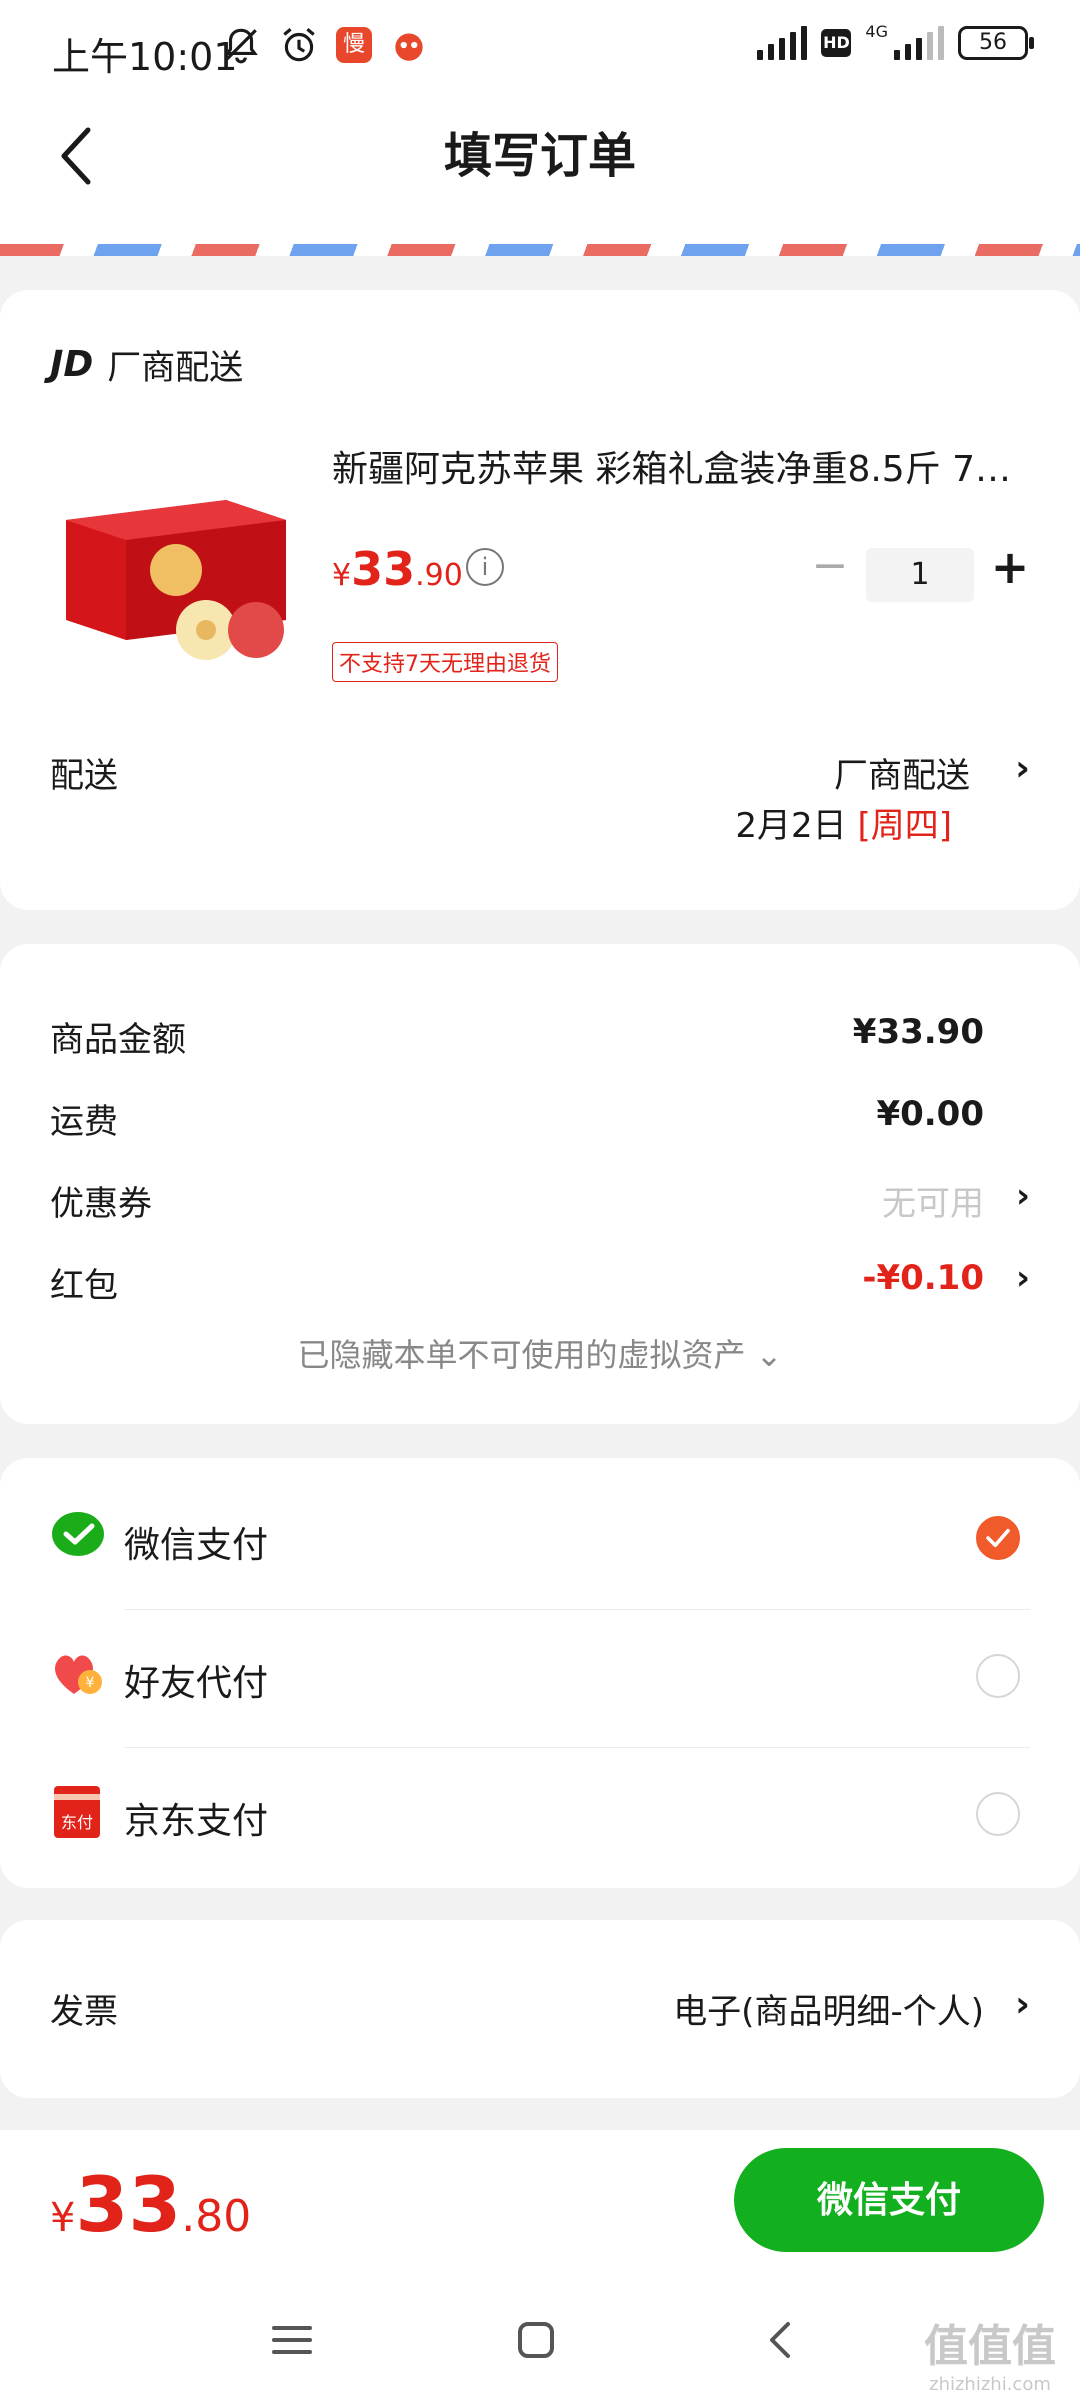  I want to click on price-symbol: ¥, so click(342, 575).